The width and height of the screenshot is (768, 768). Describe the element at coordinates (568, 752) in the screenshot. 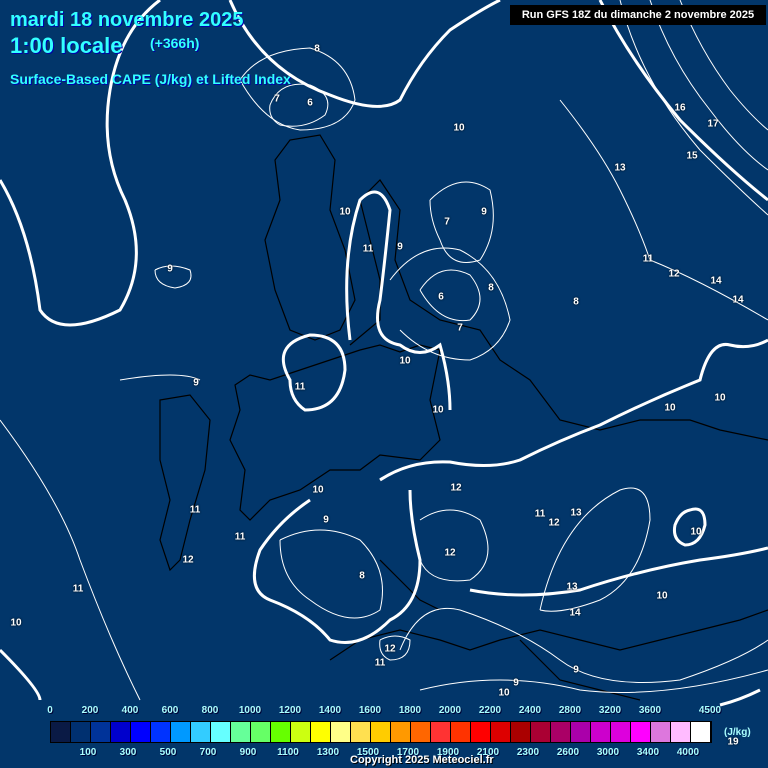

I see `legend-label: 2600` at that location.